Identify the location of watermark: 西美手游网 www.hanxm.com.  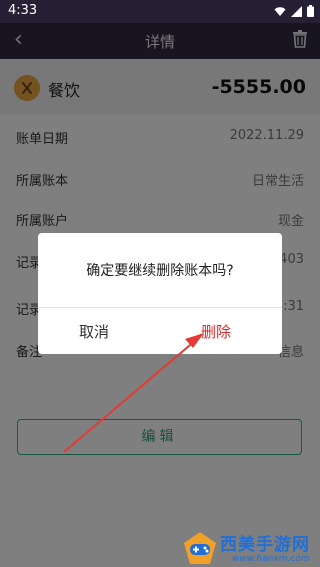
(250, 547).